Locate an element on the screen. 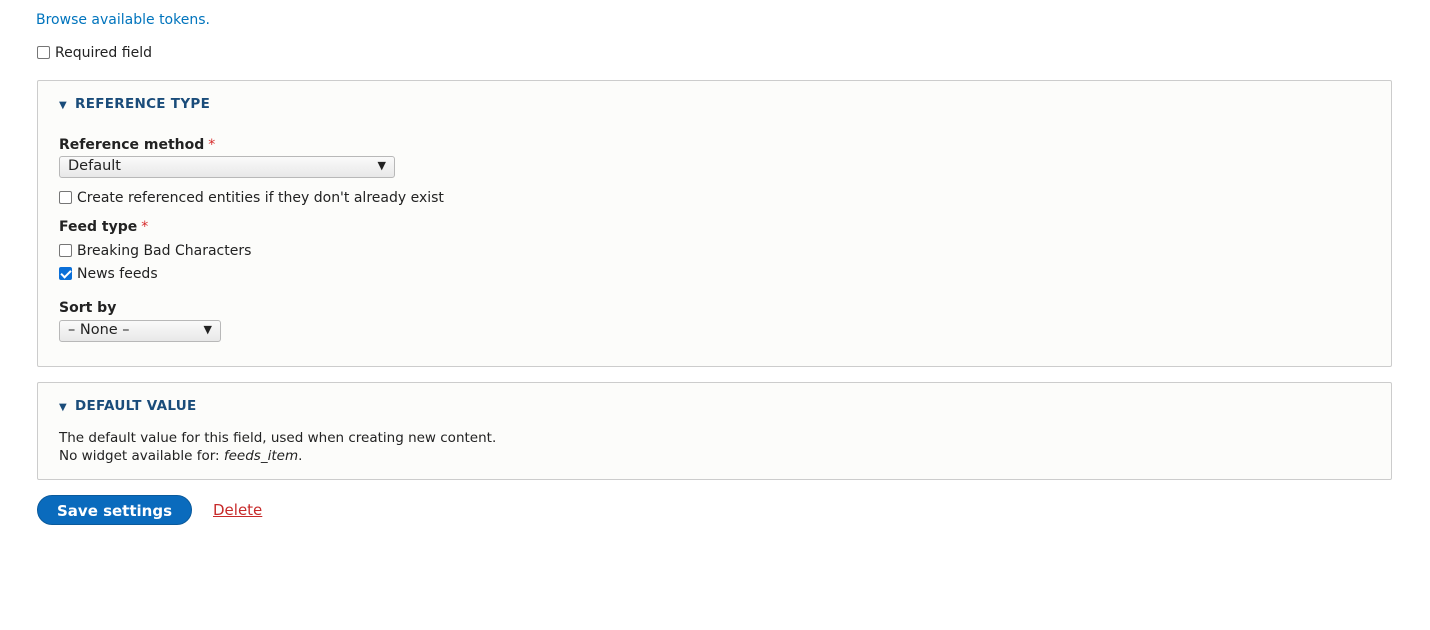  required-field-checkbox: Required field is located at coordinates (94, 53).